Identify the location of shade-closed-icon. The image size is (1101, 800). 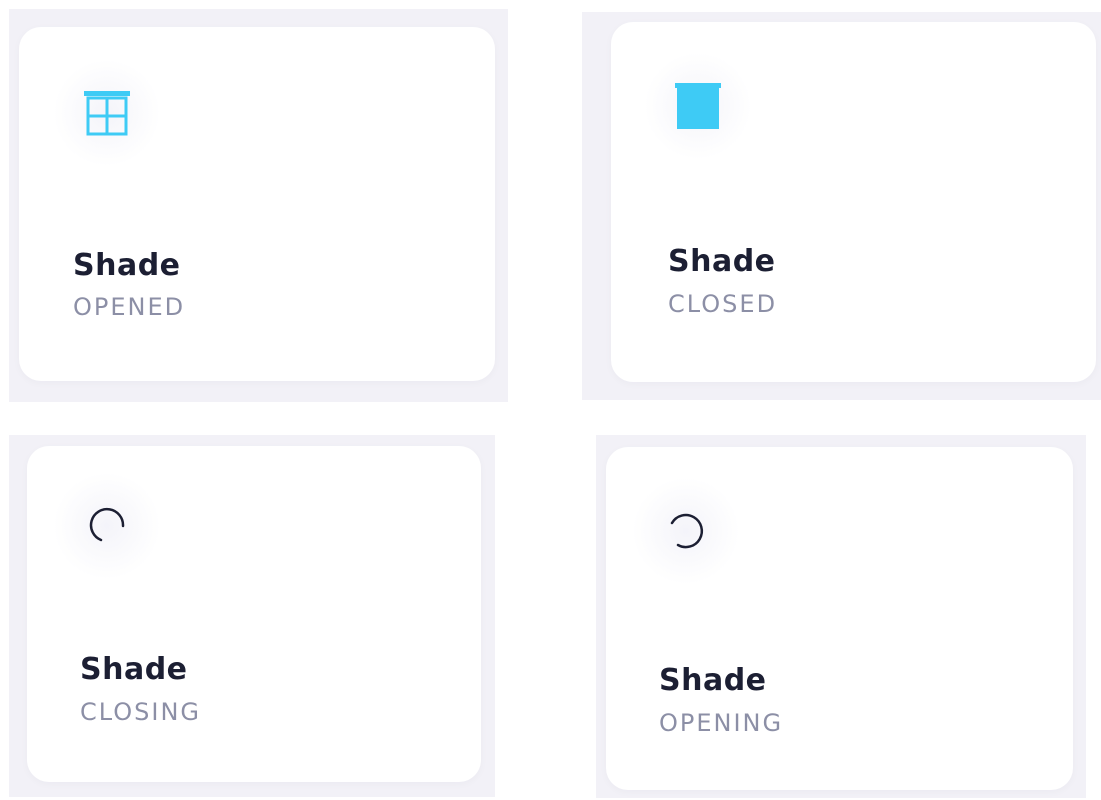
(698, 106).